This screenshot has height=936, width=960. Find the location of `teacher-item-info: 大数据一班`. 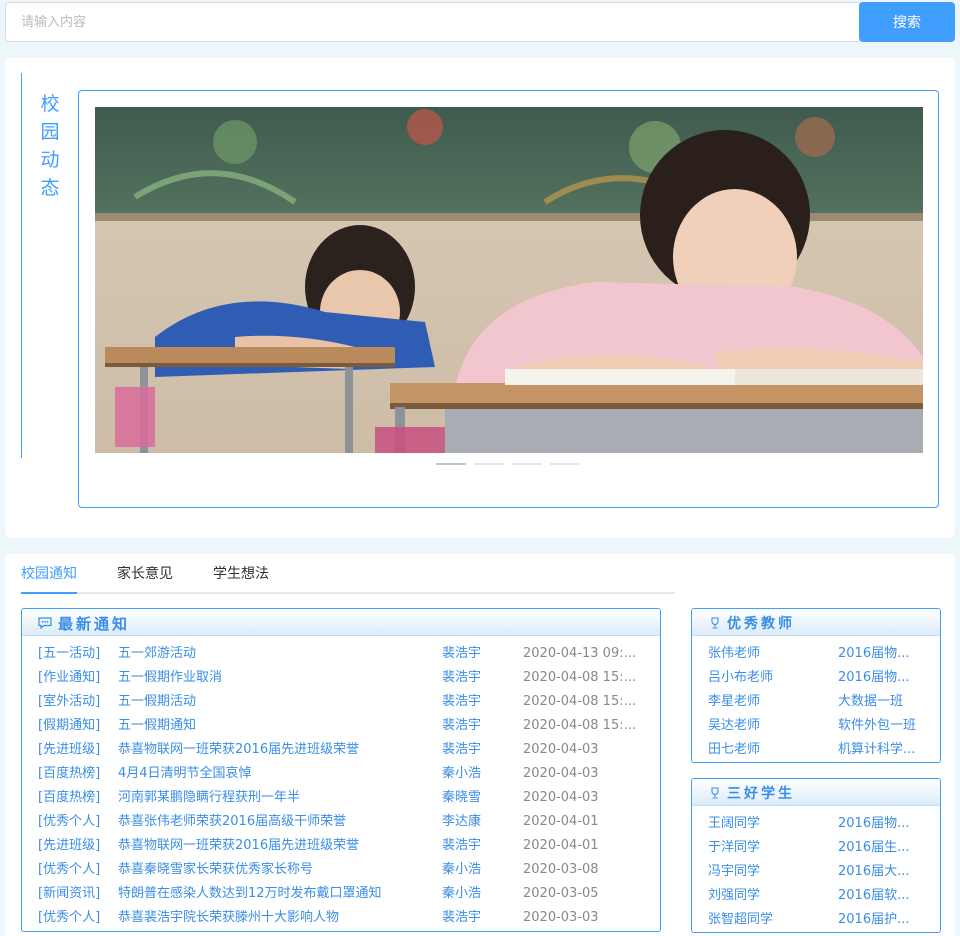

teacher-item-info: 大数据一班 is located at coordinates (871, 701).